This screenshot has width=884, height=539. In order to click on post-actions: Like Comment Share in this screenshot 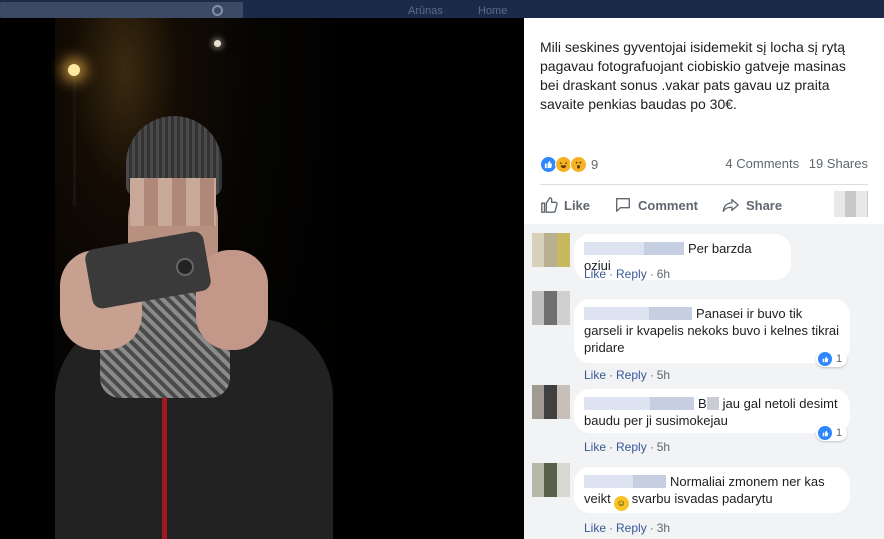, I will do `click(704, 205)`.